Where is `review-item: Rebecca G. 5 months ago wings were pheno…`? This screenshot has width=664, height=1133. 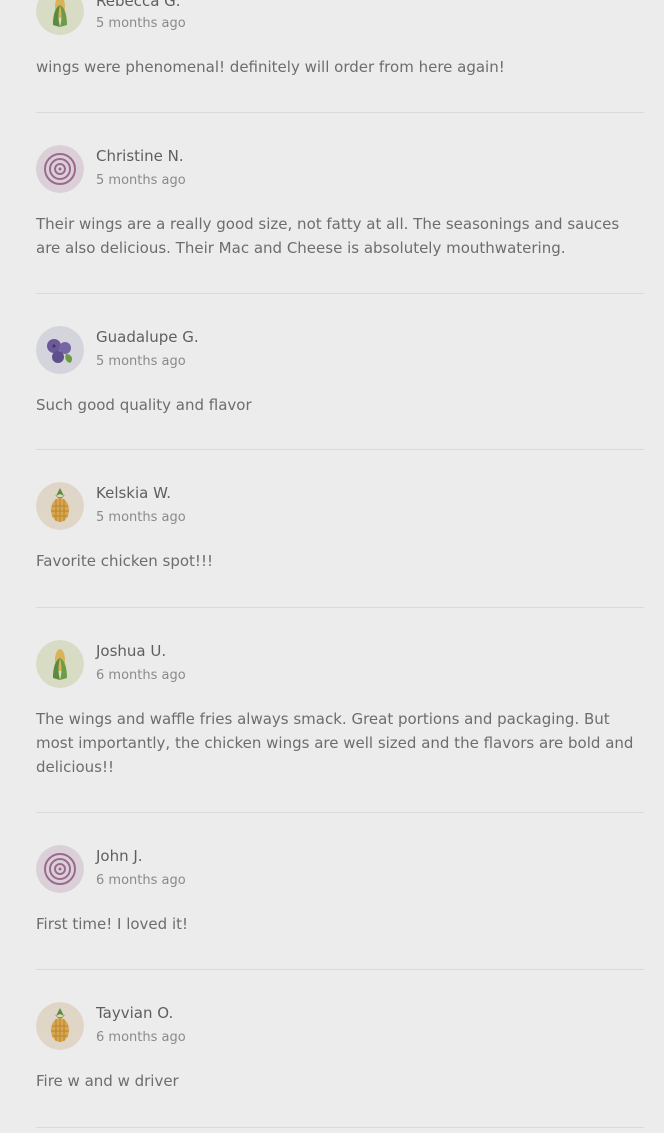 review-item: Rebecca G. 5 months ago wings were pheno… is located at coordinates (340, 56).